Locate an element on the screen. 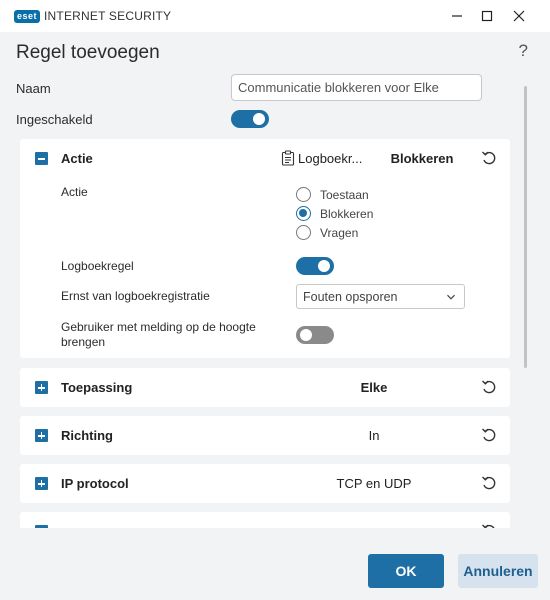 The width and height of the screenshot is (550, 600). radio-toestaan: Toestaan is located at coordinates (332, 194).